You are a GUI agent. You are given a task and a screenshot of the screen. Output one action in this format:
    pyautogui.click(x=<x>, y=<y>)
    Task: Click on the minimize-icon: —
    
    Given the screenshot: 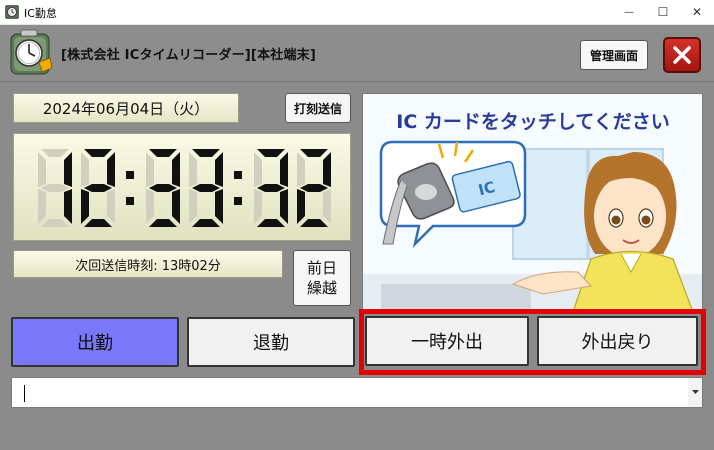 What is the action you would take?
    pyautogui.click(x=629, y=12)
    